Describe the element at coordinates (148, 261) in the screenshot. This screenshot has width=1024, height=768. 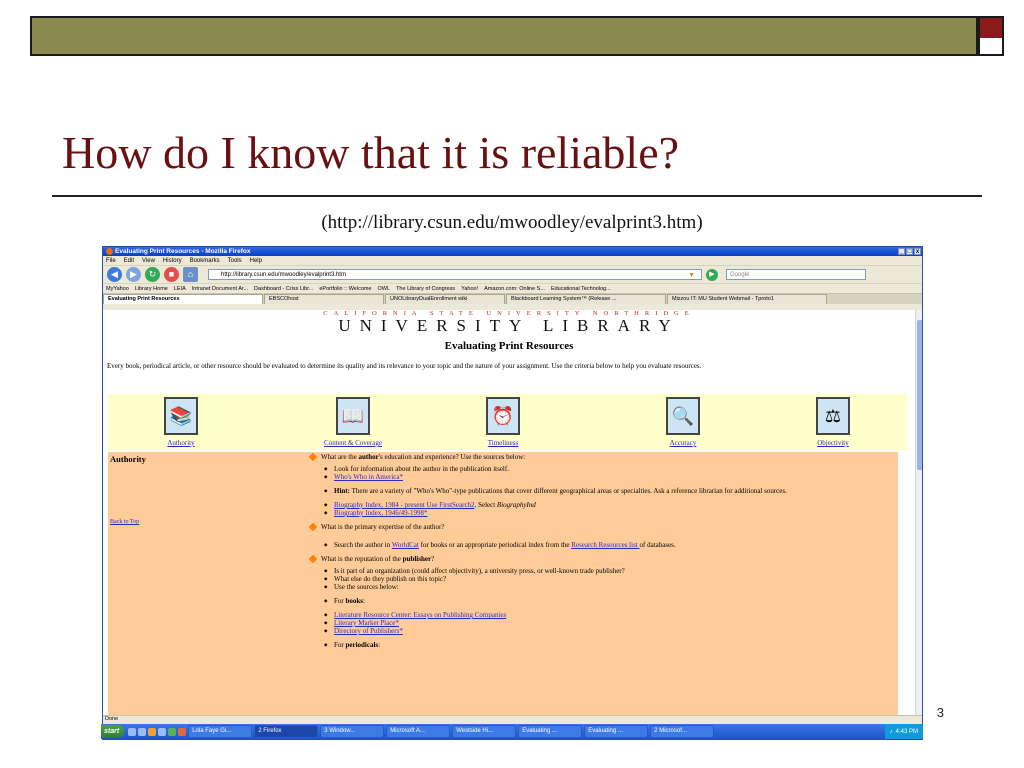
I see `menu-view: View` at that location.